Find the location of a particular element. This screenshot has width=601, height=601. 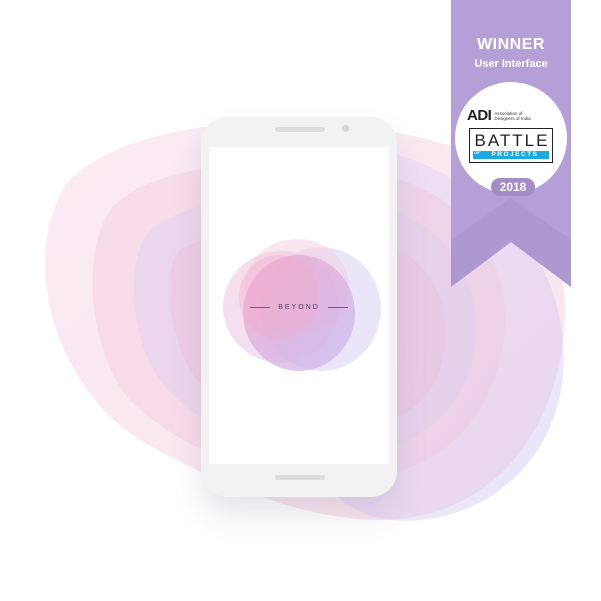

orb-highlight is located at coordinates (279, 297).